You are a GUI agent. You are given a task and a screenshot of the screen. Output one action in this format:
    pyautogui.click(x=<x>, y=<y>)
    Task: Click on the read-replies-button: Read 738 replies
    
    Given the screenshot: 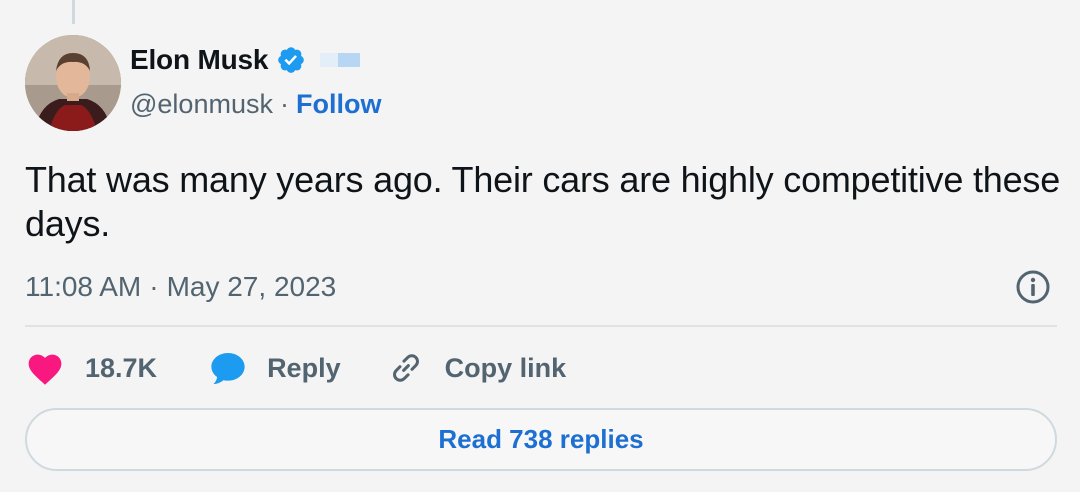 What is the action you would take?
    pyautogui.click(x=541, y=439)
    